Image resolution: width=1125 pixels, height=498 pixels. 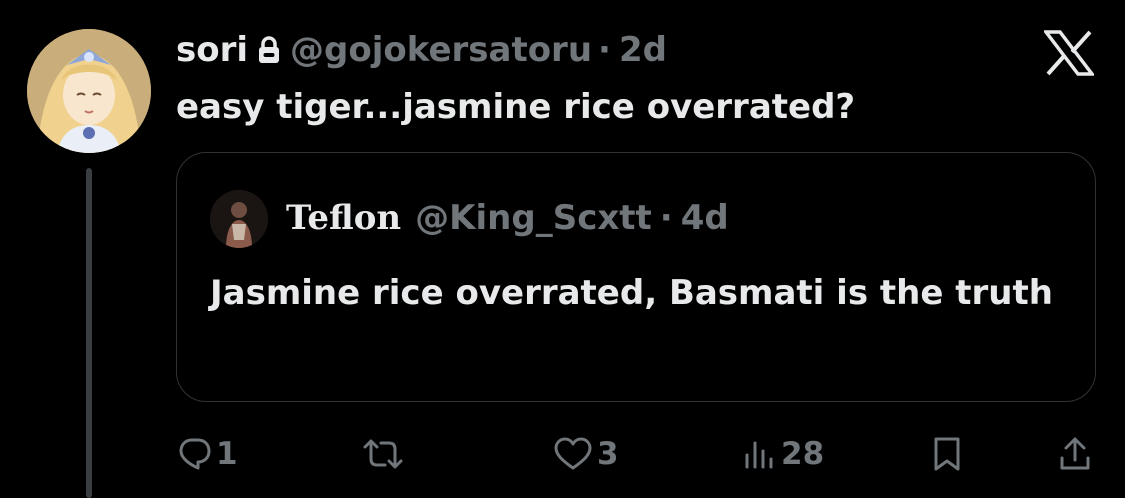 I want to click on reply-button: 1, so click(x=208, y=454).